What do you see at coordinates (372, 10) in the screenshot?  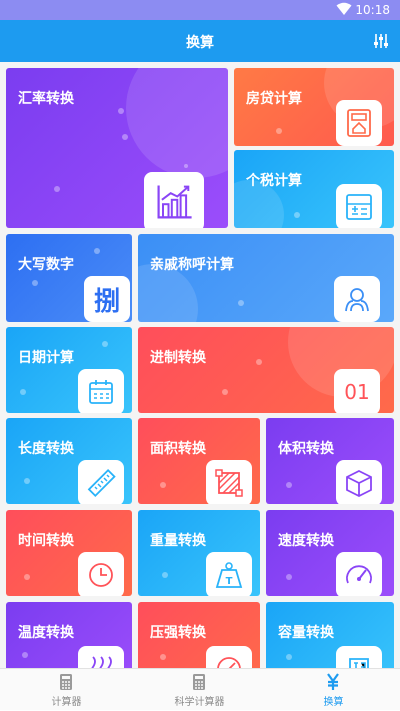 I see `status-time: 10:18` at bounding box center [372, 10].